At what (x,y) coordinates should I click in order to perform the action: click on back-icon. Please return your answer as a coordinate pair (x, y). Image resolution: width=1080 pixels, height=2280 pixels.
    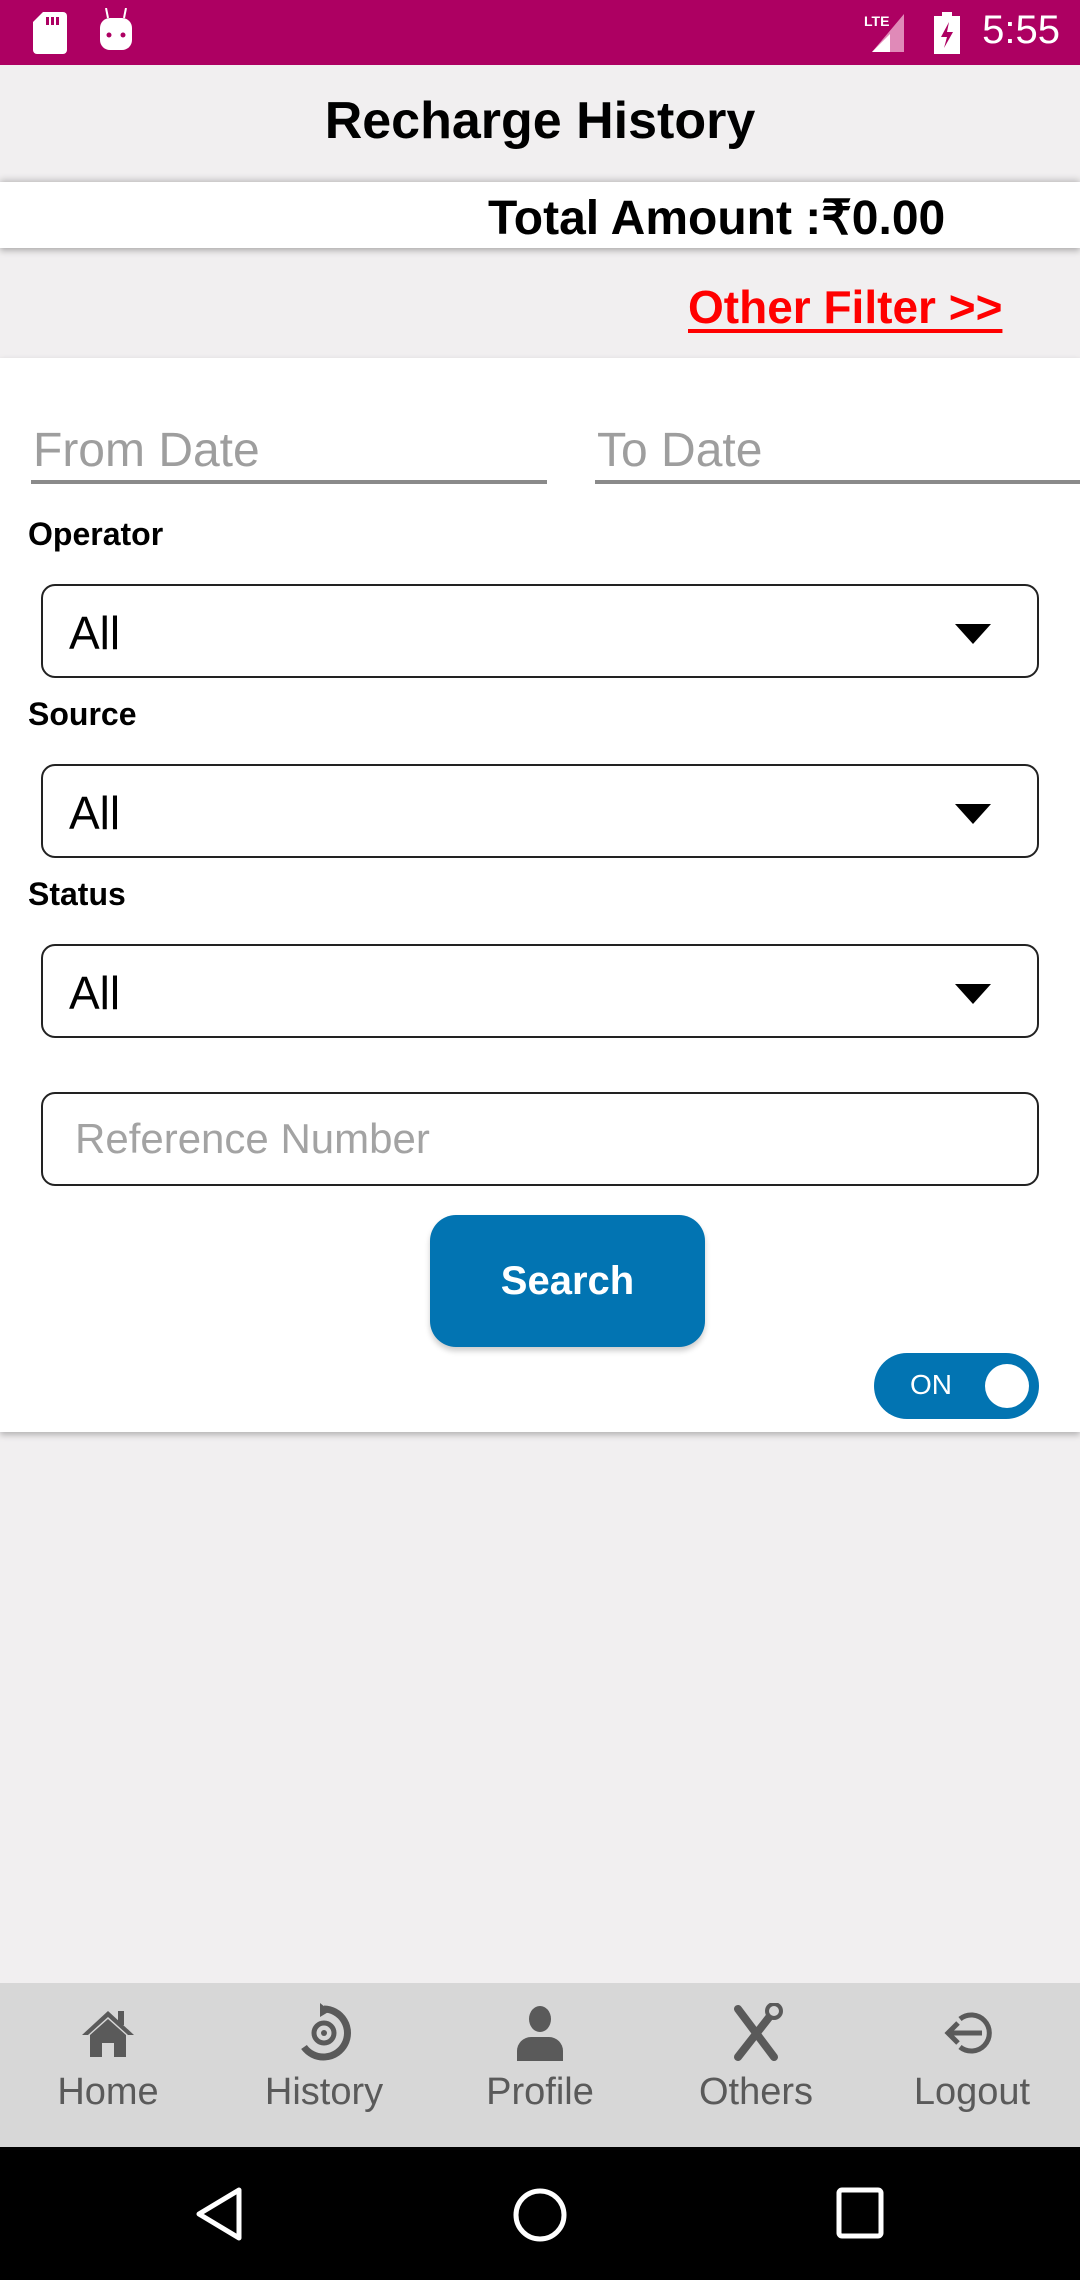
    Looking at the image, I should click on (220, 2214).